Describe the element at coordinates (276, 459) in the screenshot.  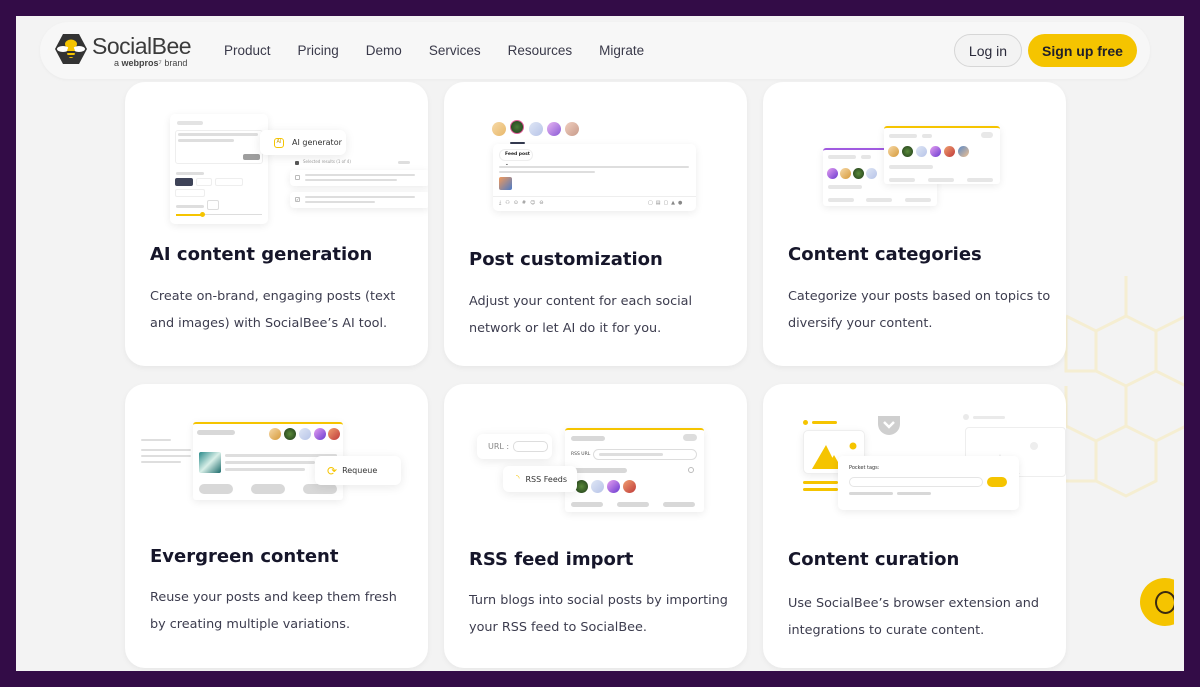
I see `evergreen-illustration: ⟳ Requeue` at that location.